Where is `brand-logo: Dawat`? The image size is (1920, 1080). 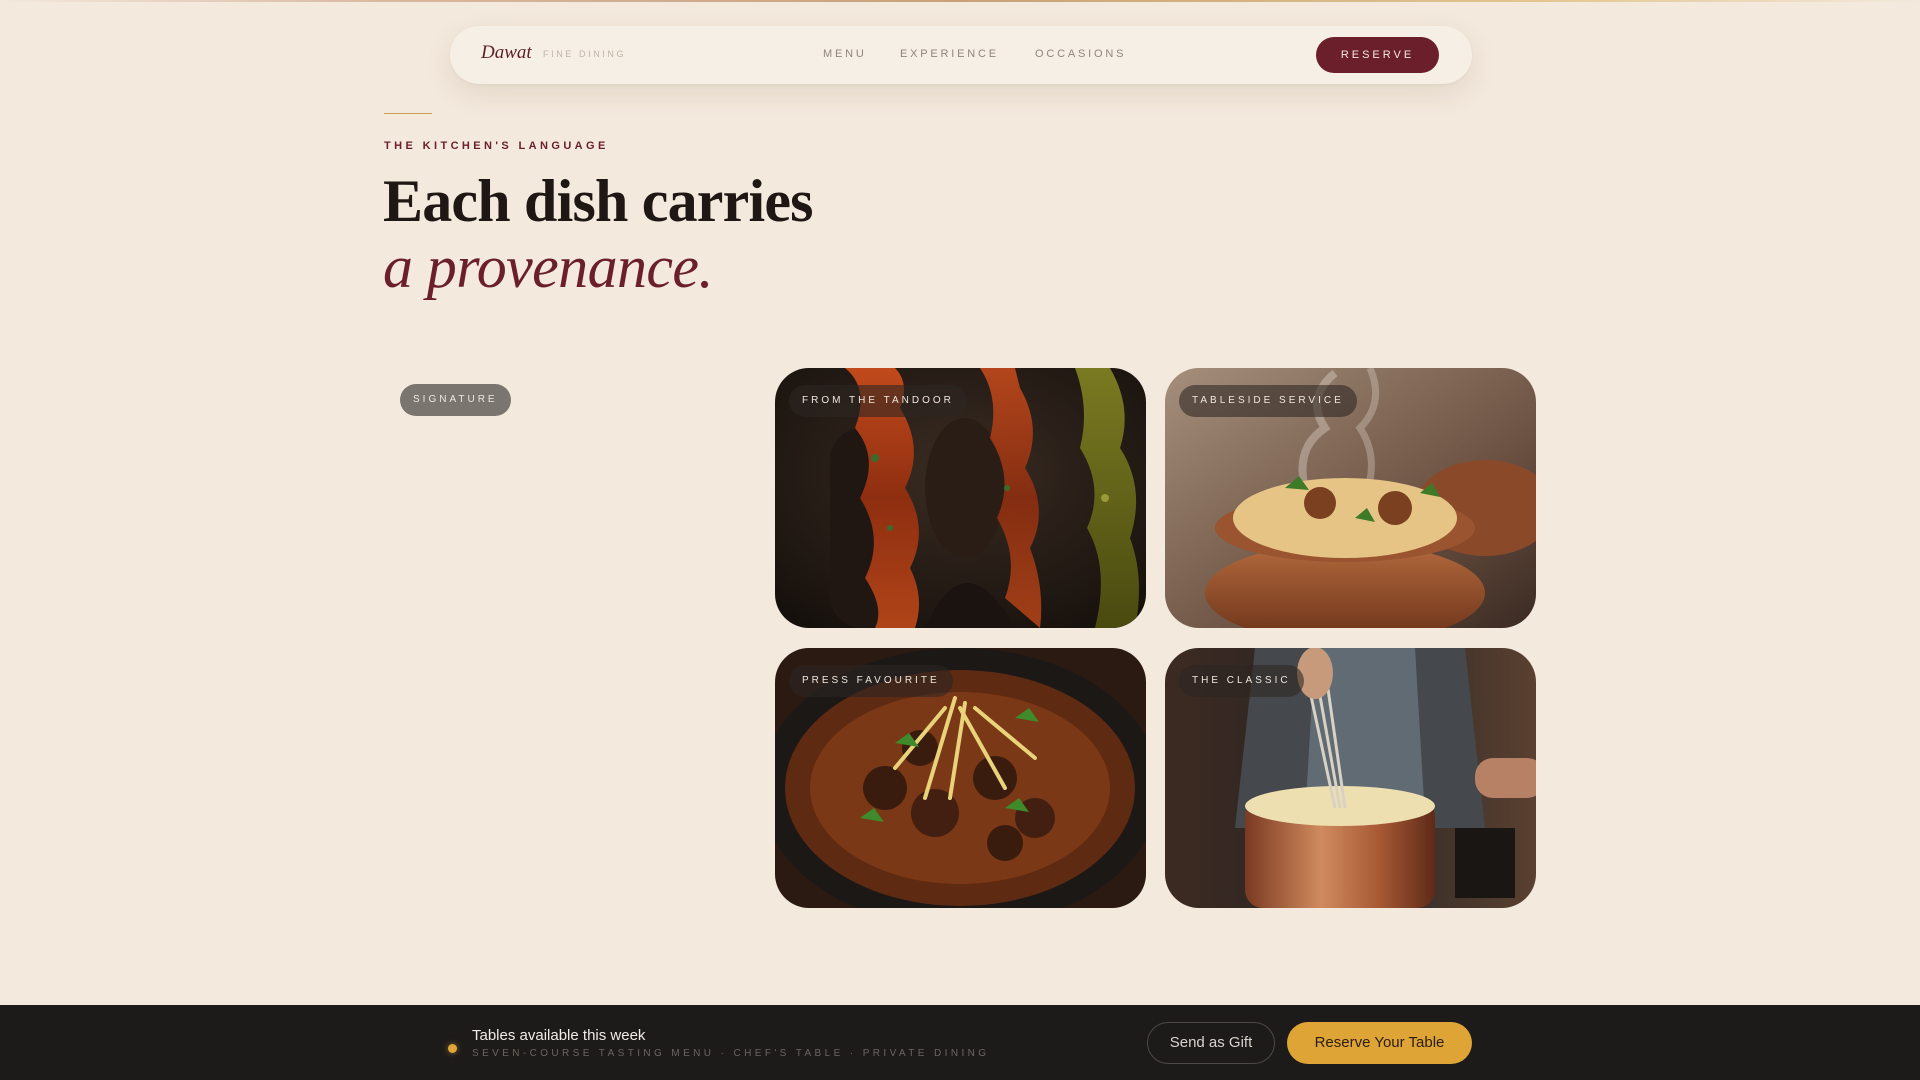 brand-logo: Dawat is located at coordinates (506, 53).